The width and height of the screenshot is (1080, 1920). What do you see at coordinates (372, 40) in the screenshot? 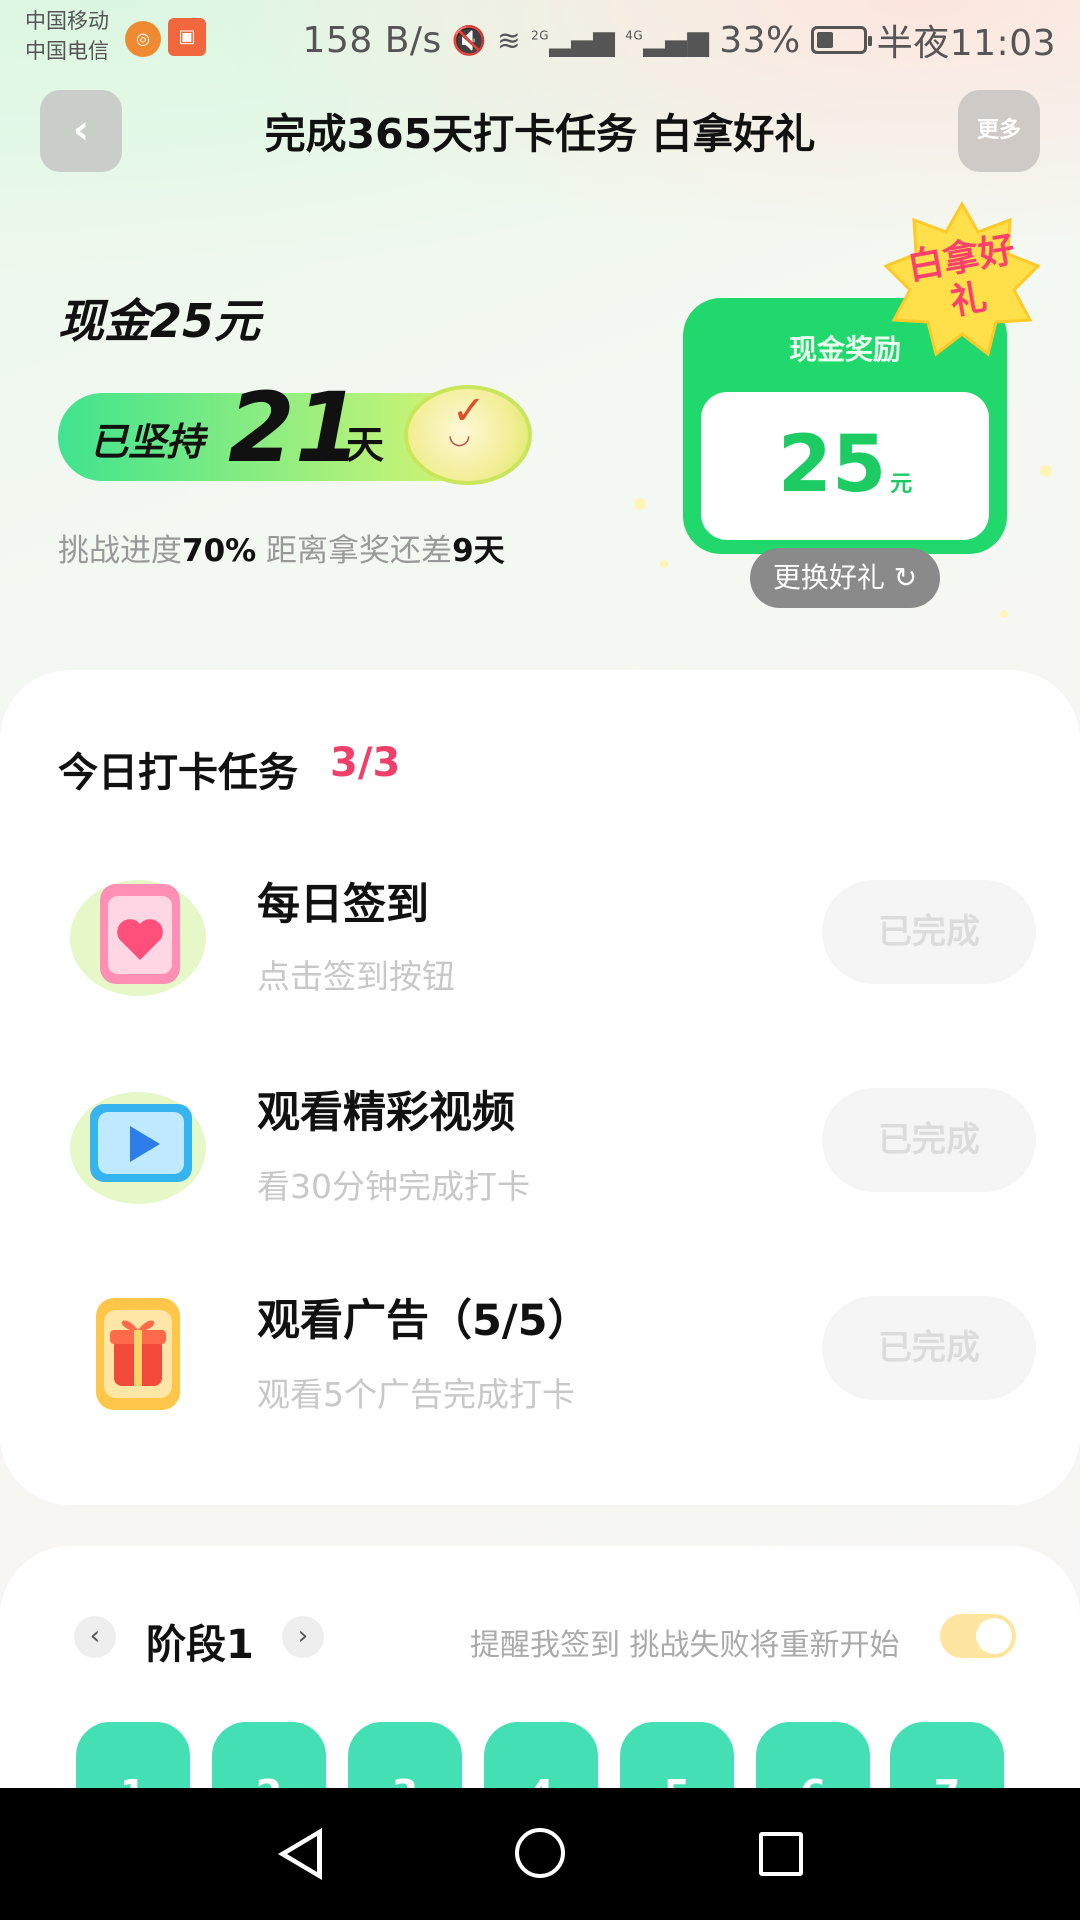
I see `network-speed: 158 B/s` at bounding box center [372, 40].